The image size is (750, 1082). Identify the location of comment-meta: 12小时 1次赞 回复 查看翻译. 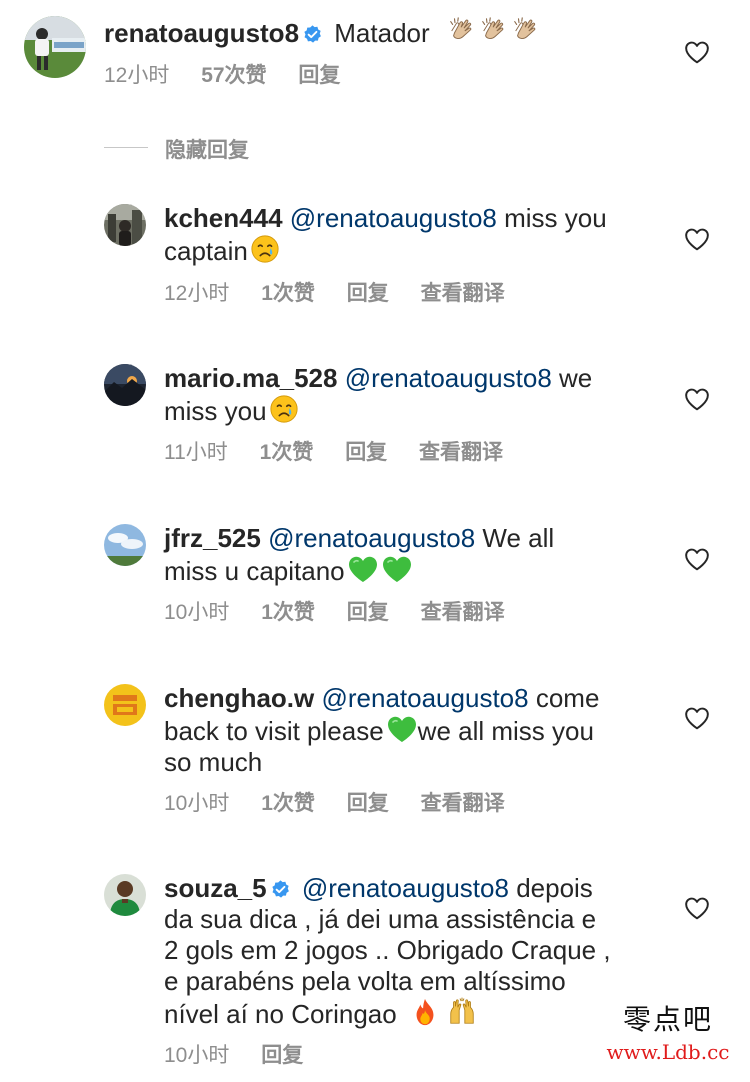
(347, 294).